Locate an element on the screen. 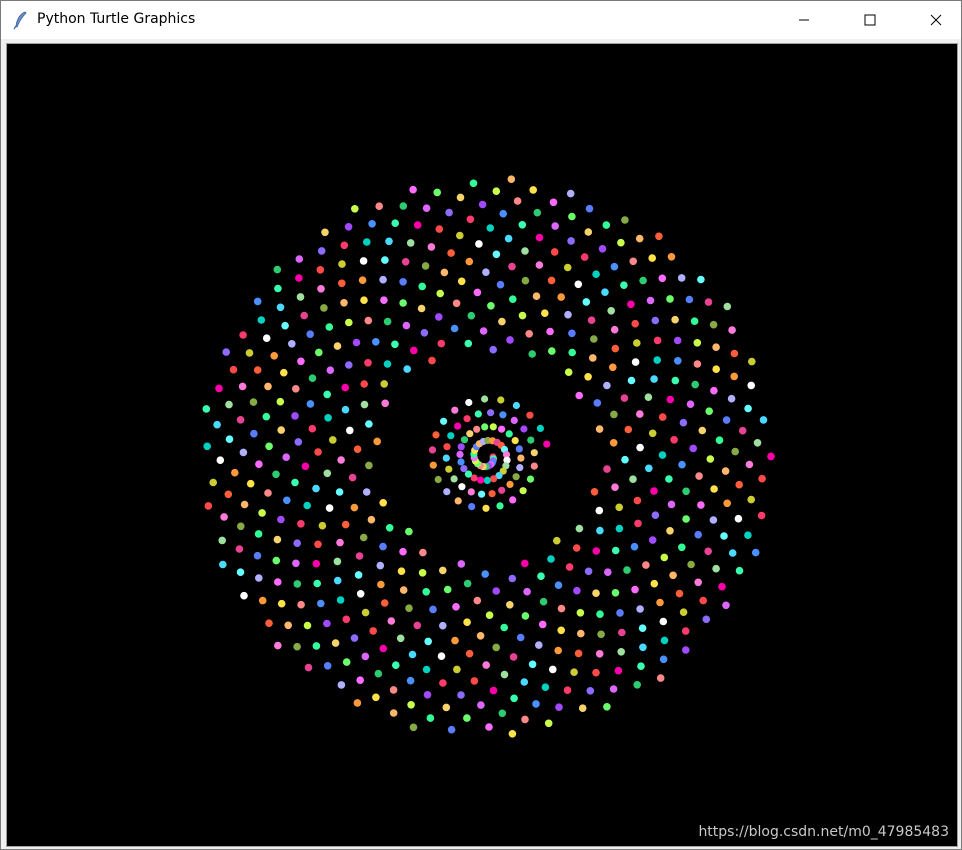 The height and width of the screenshot is (850, 962). close-button is located at coordinates (936, 20).